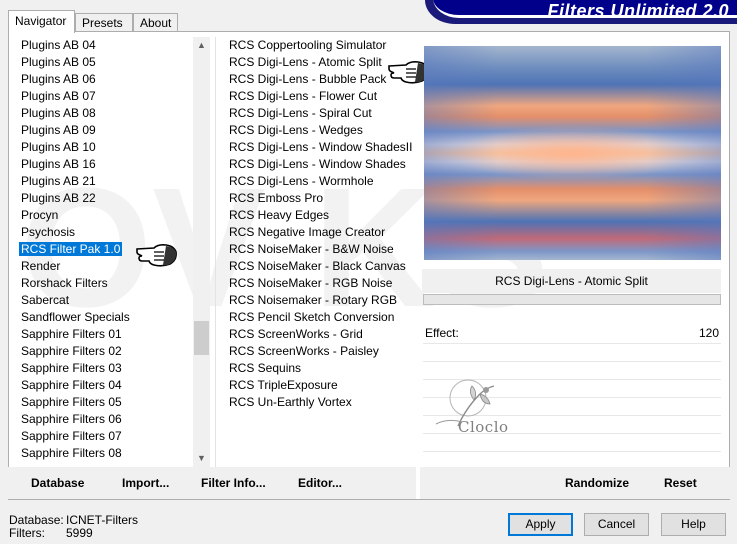  Describe the element at coordinates (58, 45) in the screenshot. I see `category-label: Plugins AB 04` at that location.